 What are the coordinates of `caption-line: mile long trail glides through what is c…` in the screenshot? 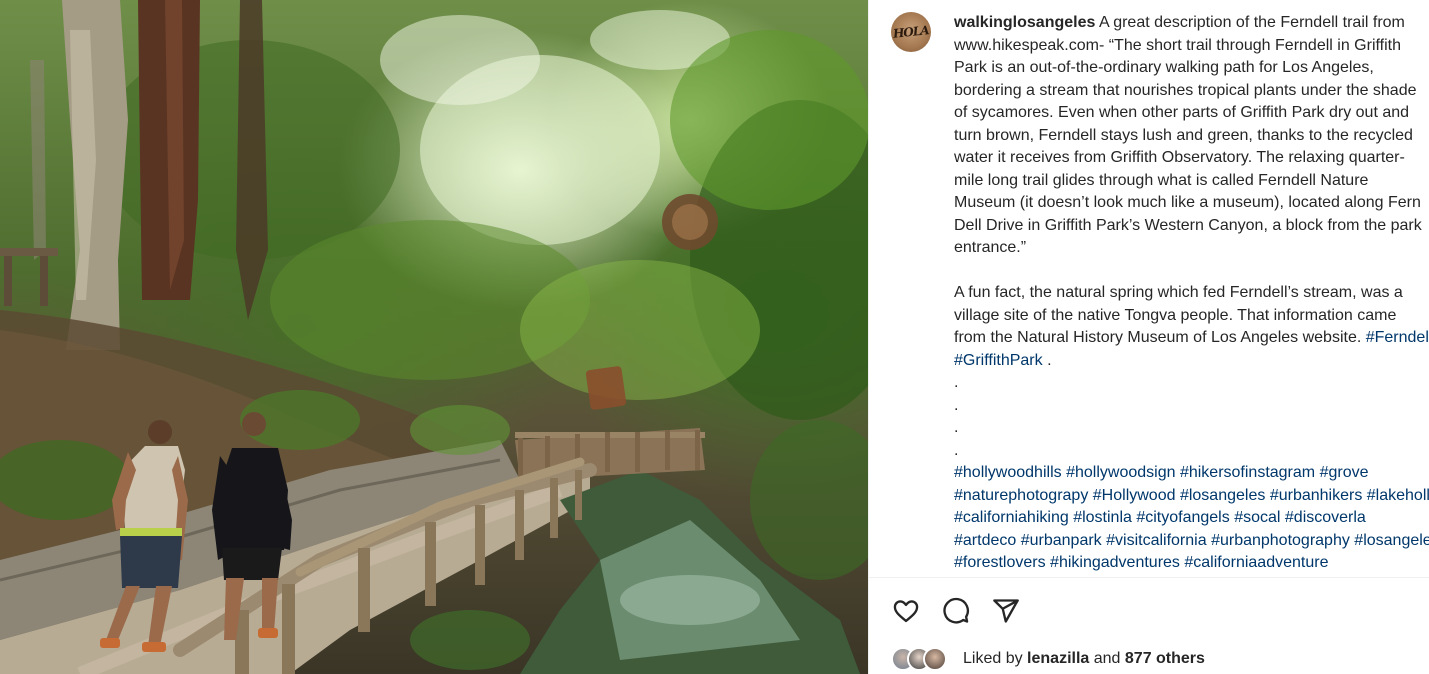 It's located at (1161, 180).